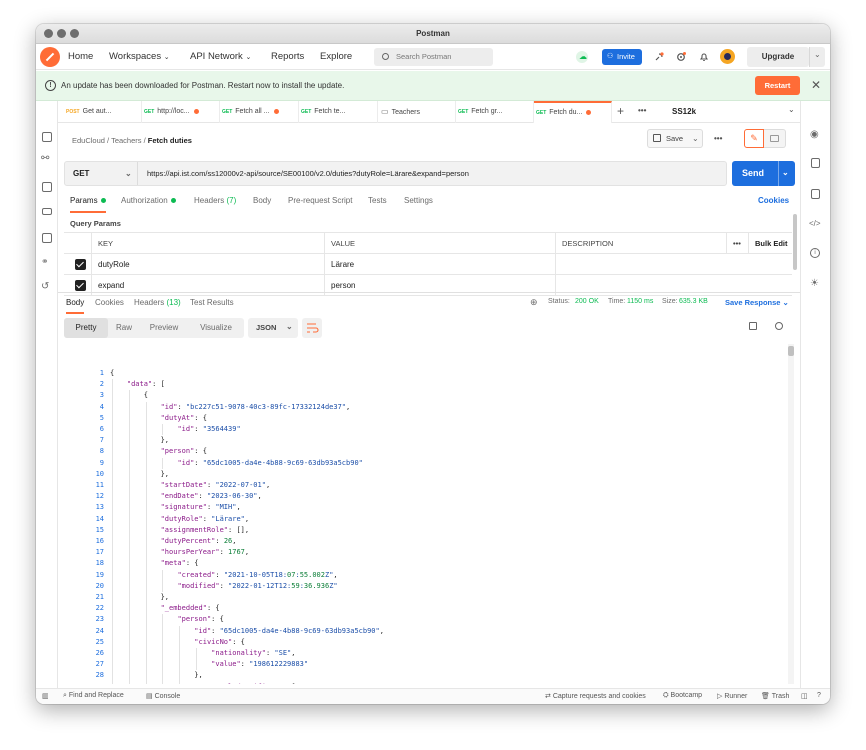 The image size is (866, 750). What do you see at coordinates (777, 85) in the screenshot?
I see `restart-button: Restart` at bounding box center [777, 85].